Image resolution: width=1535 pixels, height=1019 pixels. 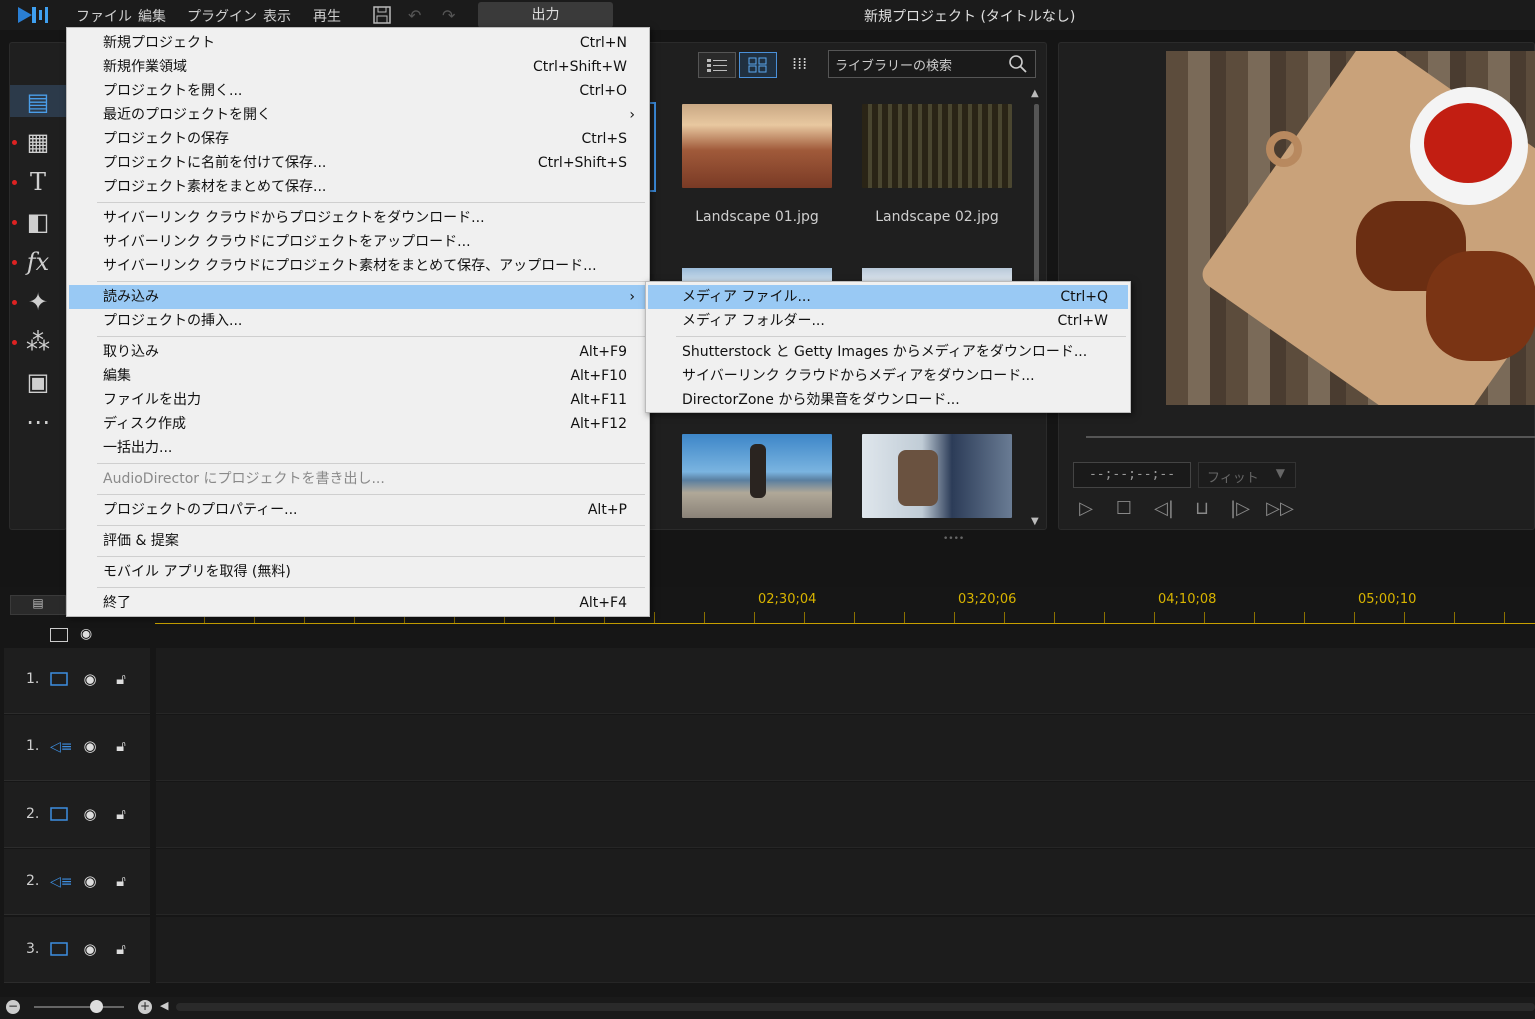 I want to click on submenu-item-media-folder: メディア フォルダー... Ctrl+W, so click(x=888, y=321).